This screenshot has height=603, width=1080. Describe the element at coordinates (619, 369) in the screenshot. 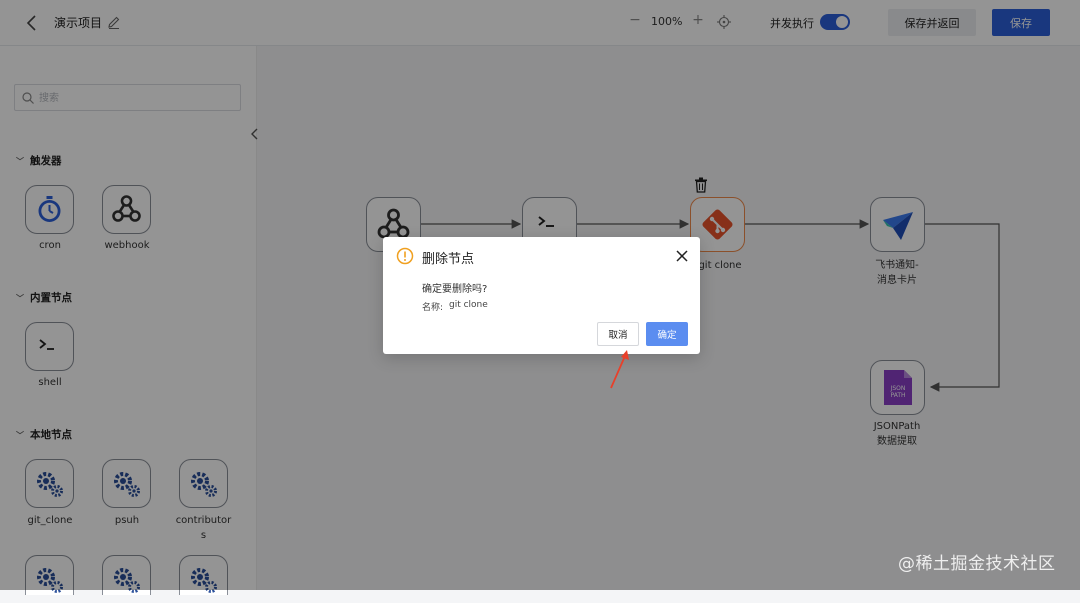

I see `red-arrow-annotation` at that location.